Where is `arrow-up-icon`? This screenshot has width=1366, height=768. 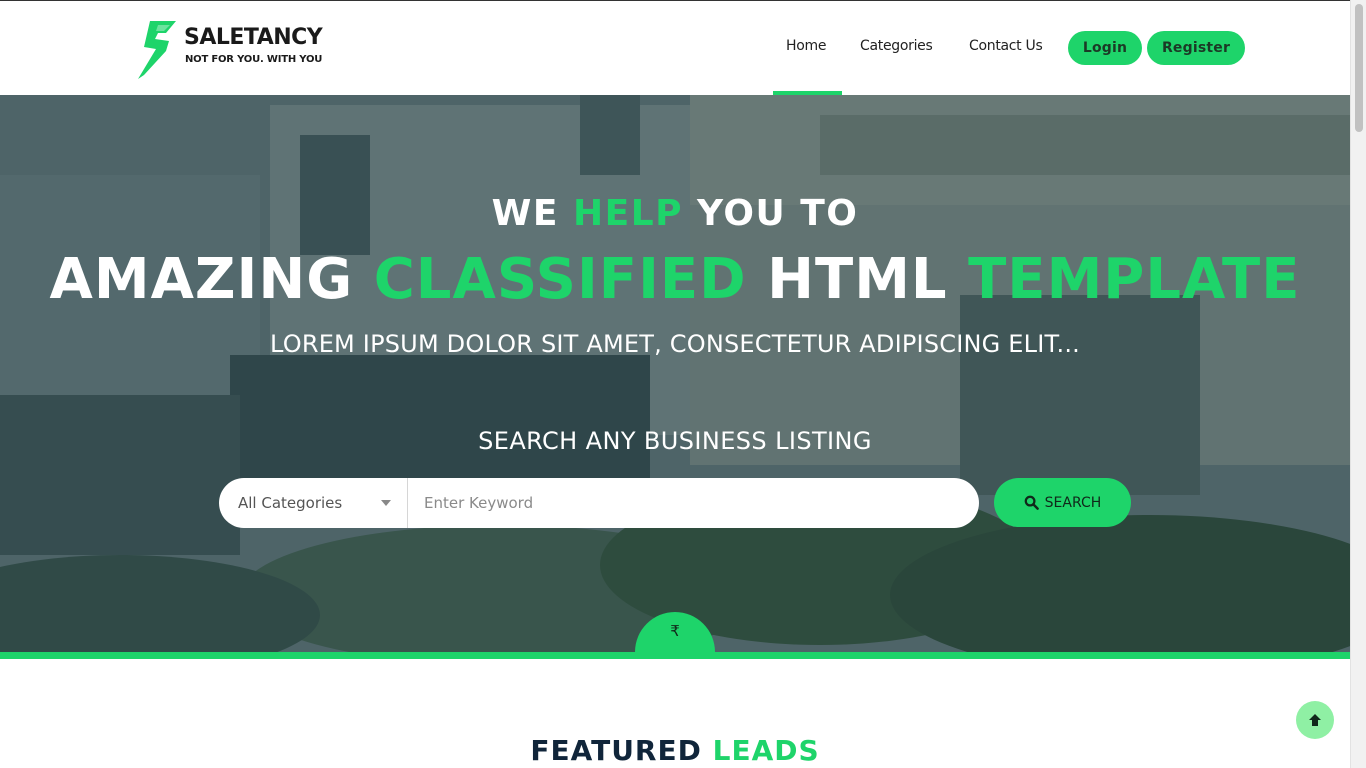
arrow-up-icon is located at coordinates (1315, 720).